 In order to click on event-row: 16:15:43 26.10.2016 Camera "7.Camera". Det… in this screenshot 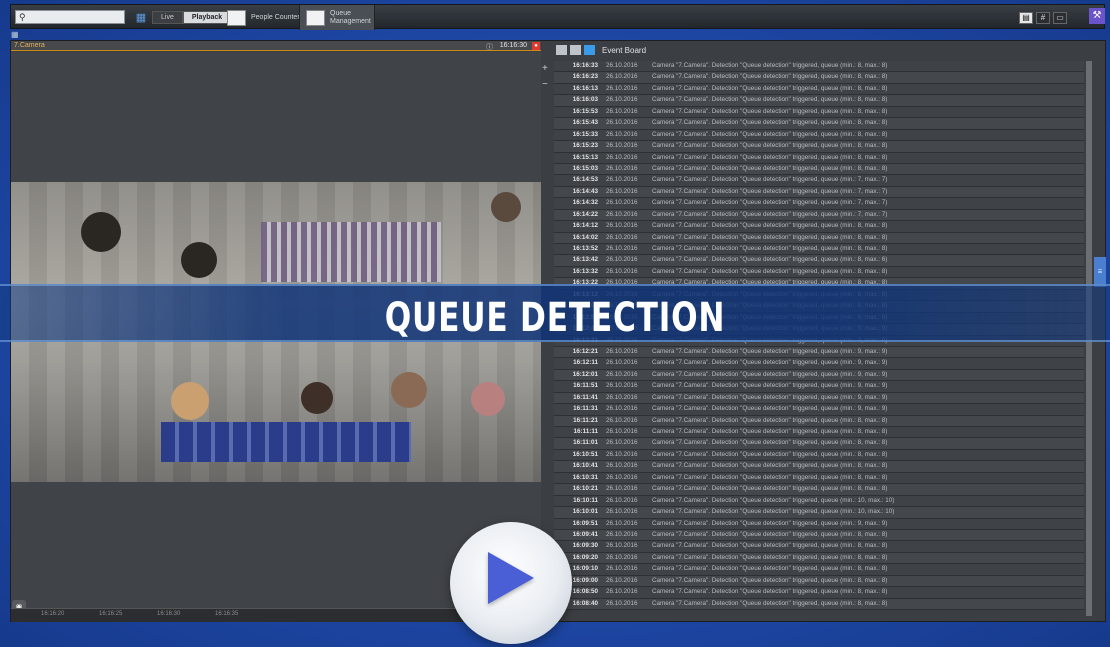, I will do `click(819, 124)`.